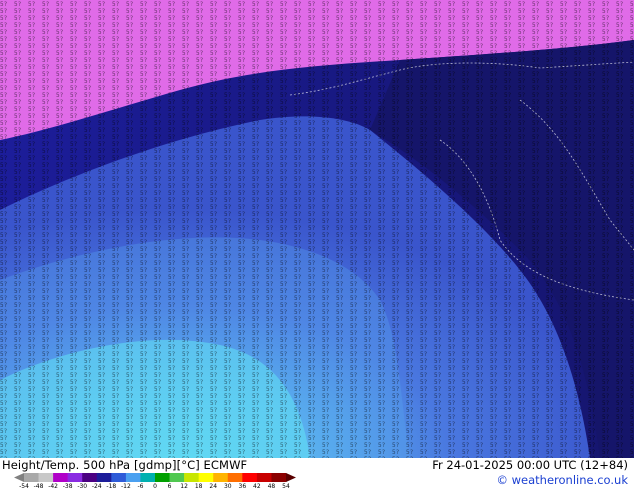  Describe the element at coordinates (530, 465) in the screenshot. I see `forecast-datetime: Fr 24-01-2025 00:00 UTC (12+84)` at that location.